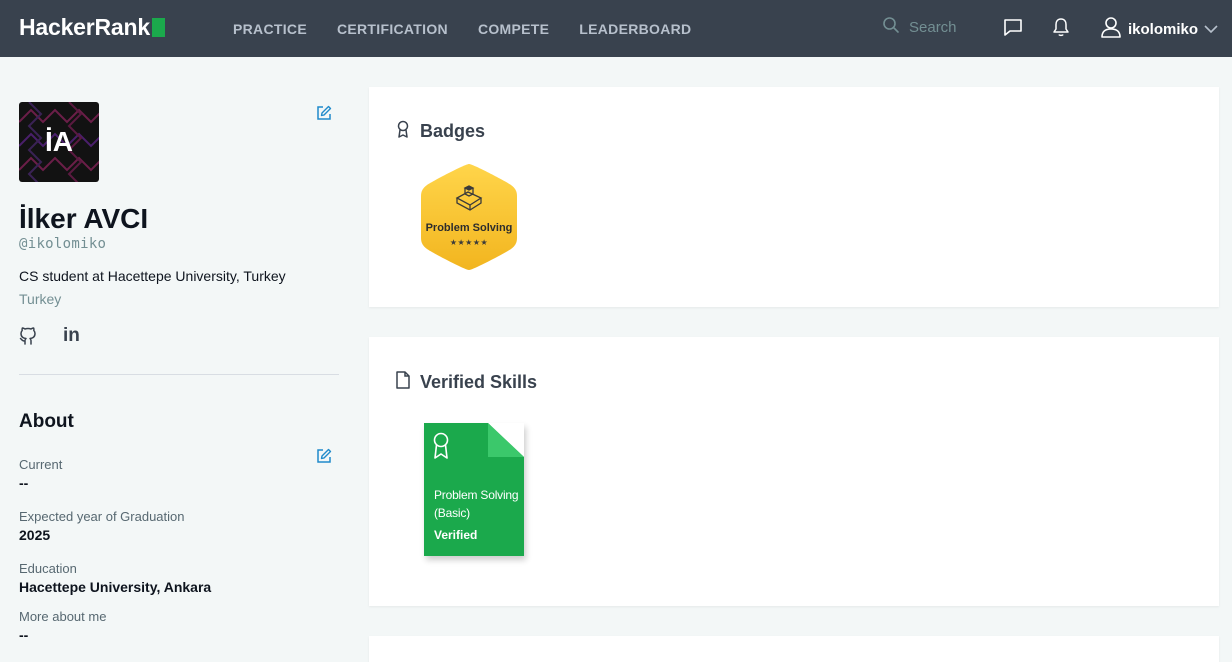 This screenshot has height=662, width=1232. I want to click on hackerrank-logo: HackerRank, so click(92, 27).